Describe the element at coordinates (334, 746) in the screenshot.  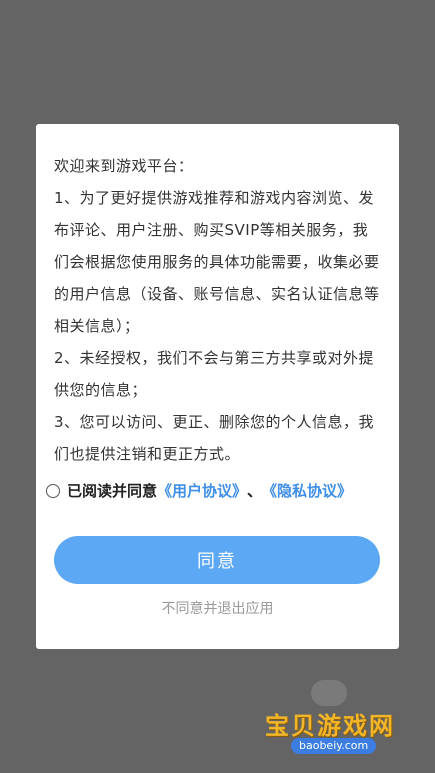
I see `watermark-url: baobeiy.com` at that location.